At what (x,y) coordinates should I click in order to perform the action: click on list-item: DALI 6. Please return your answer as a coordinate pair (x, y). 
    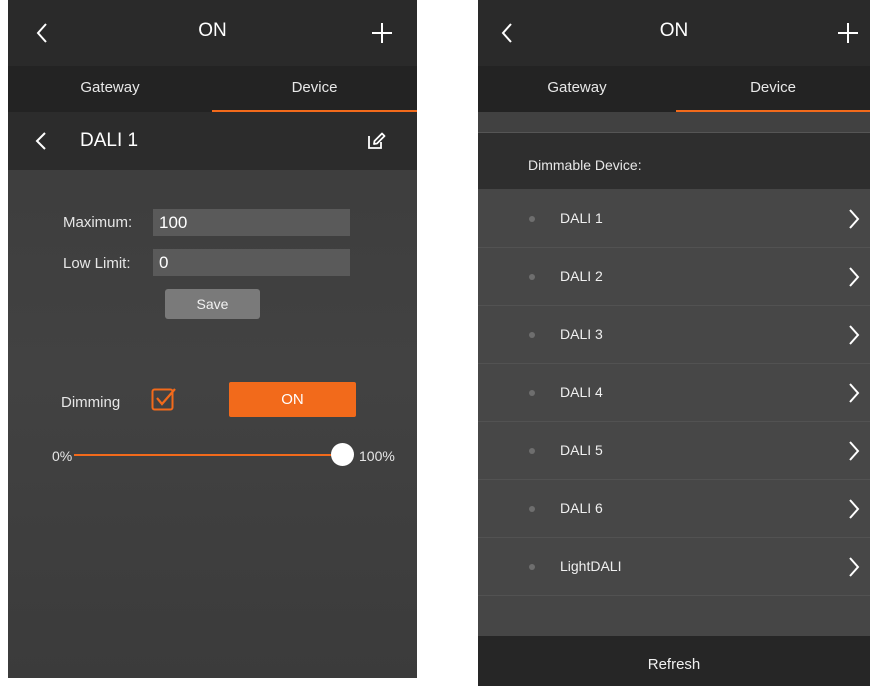
    Looking at the image, I should click on (674, 509).